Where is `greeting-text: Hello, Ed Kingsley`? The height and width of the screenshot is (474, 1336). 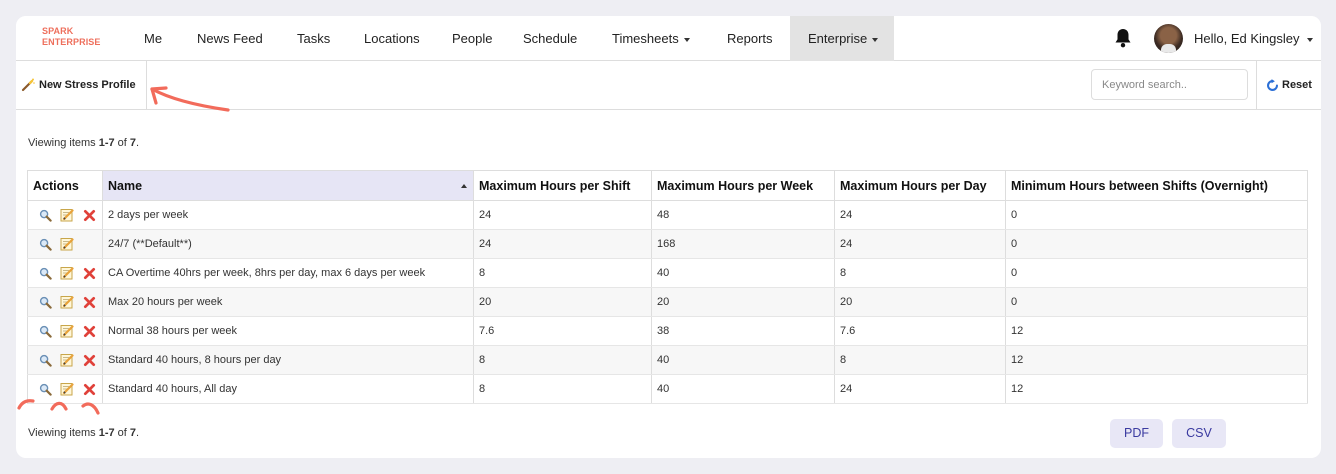 greeting-text: Hello, Ed Kingsley is located at coordinates (1247, 38).